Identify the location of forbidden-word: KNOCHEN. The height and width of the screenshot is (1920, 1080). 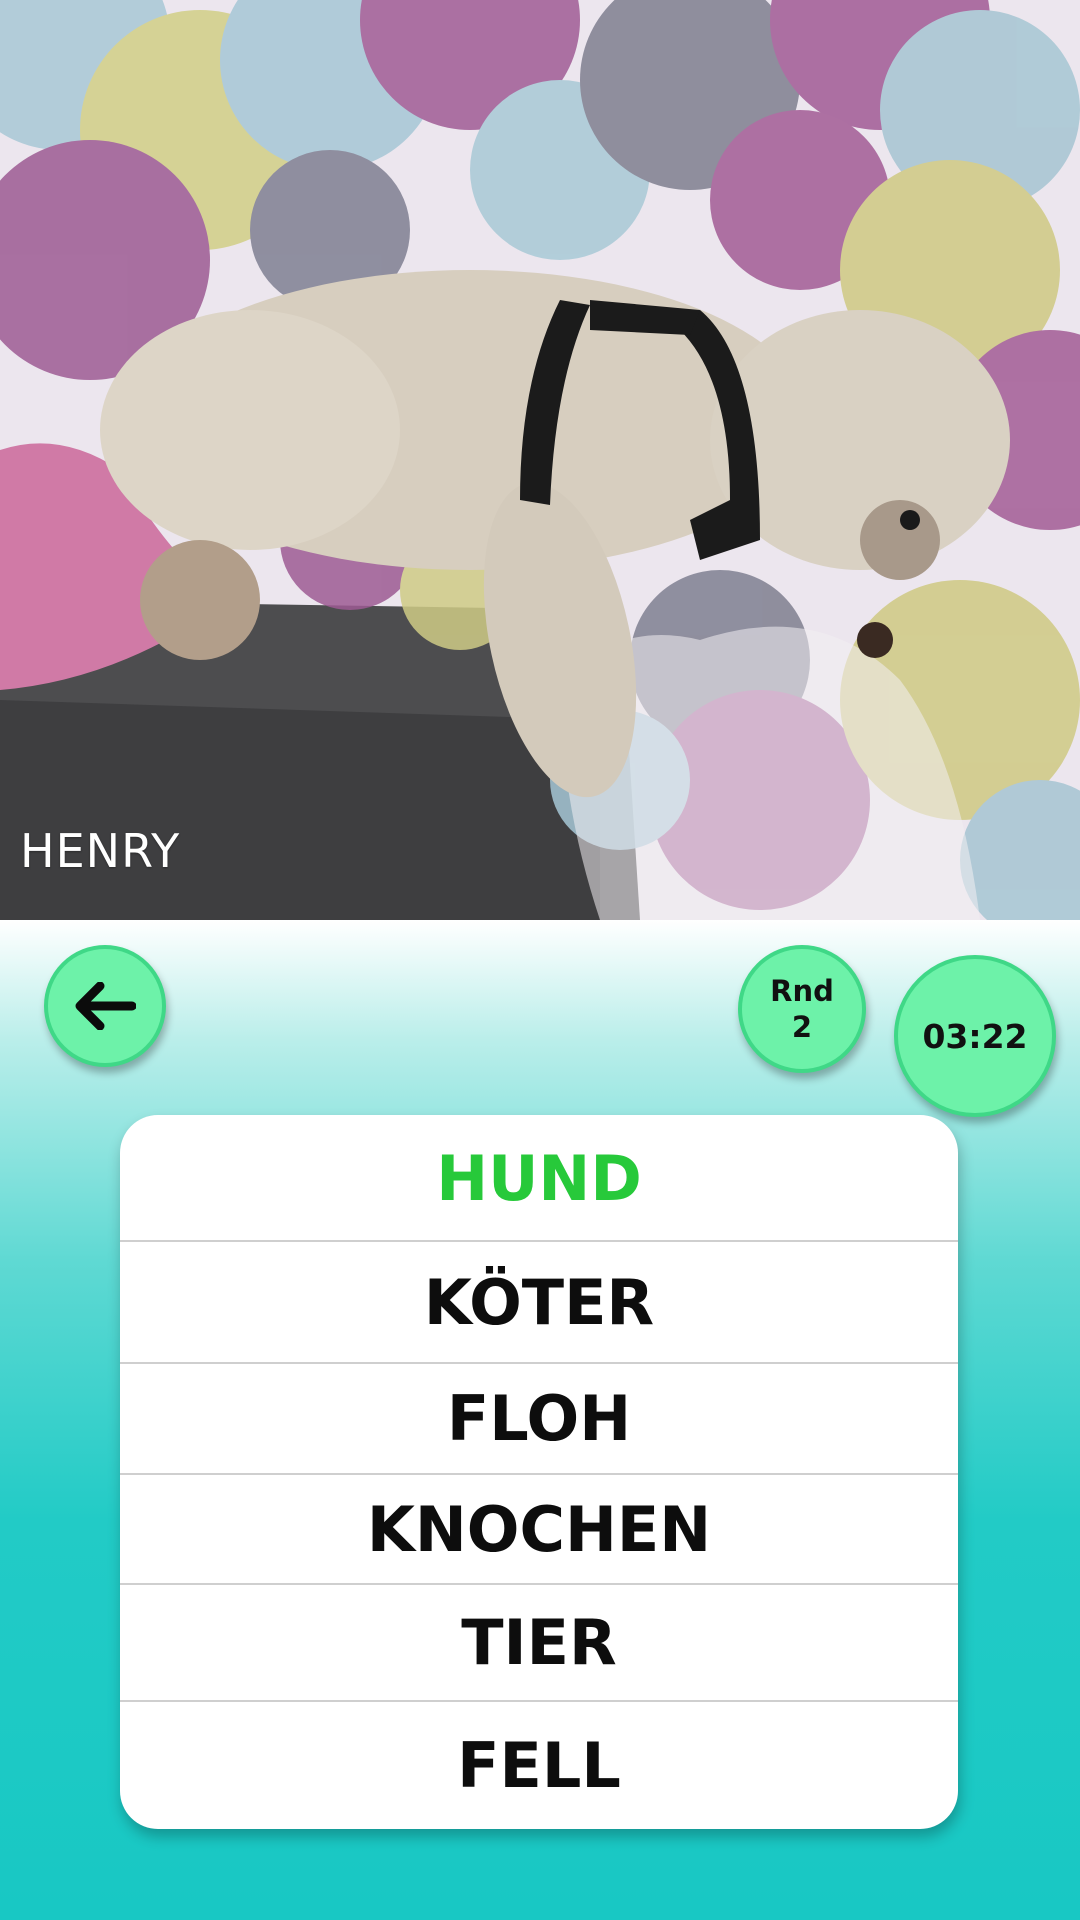
(539, 1529).